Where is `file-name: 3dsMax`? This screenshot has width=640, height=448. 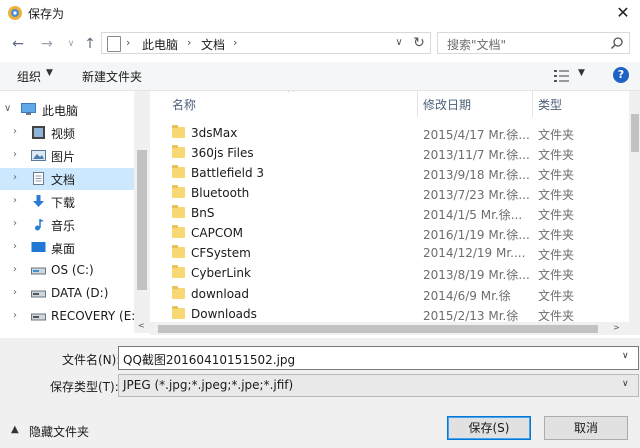
file-name: 3dsMax is located at coordinates (214, 133).